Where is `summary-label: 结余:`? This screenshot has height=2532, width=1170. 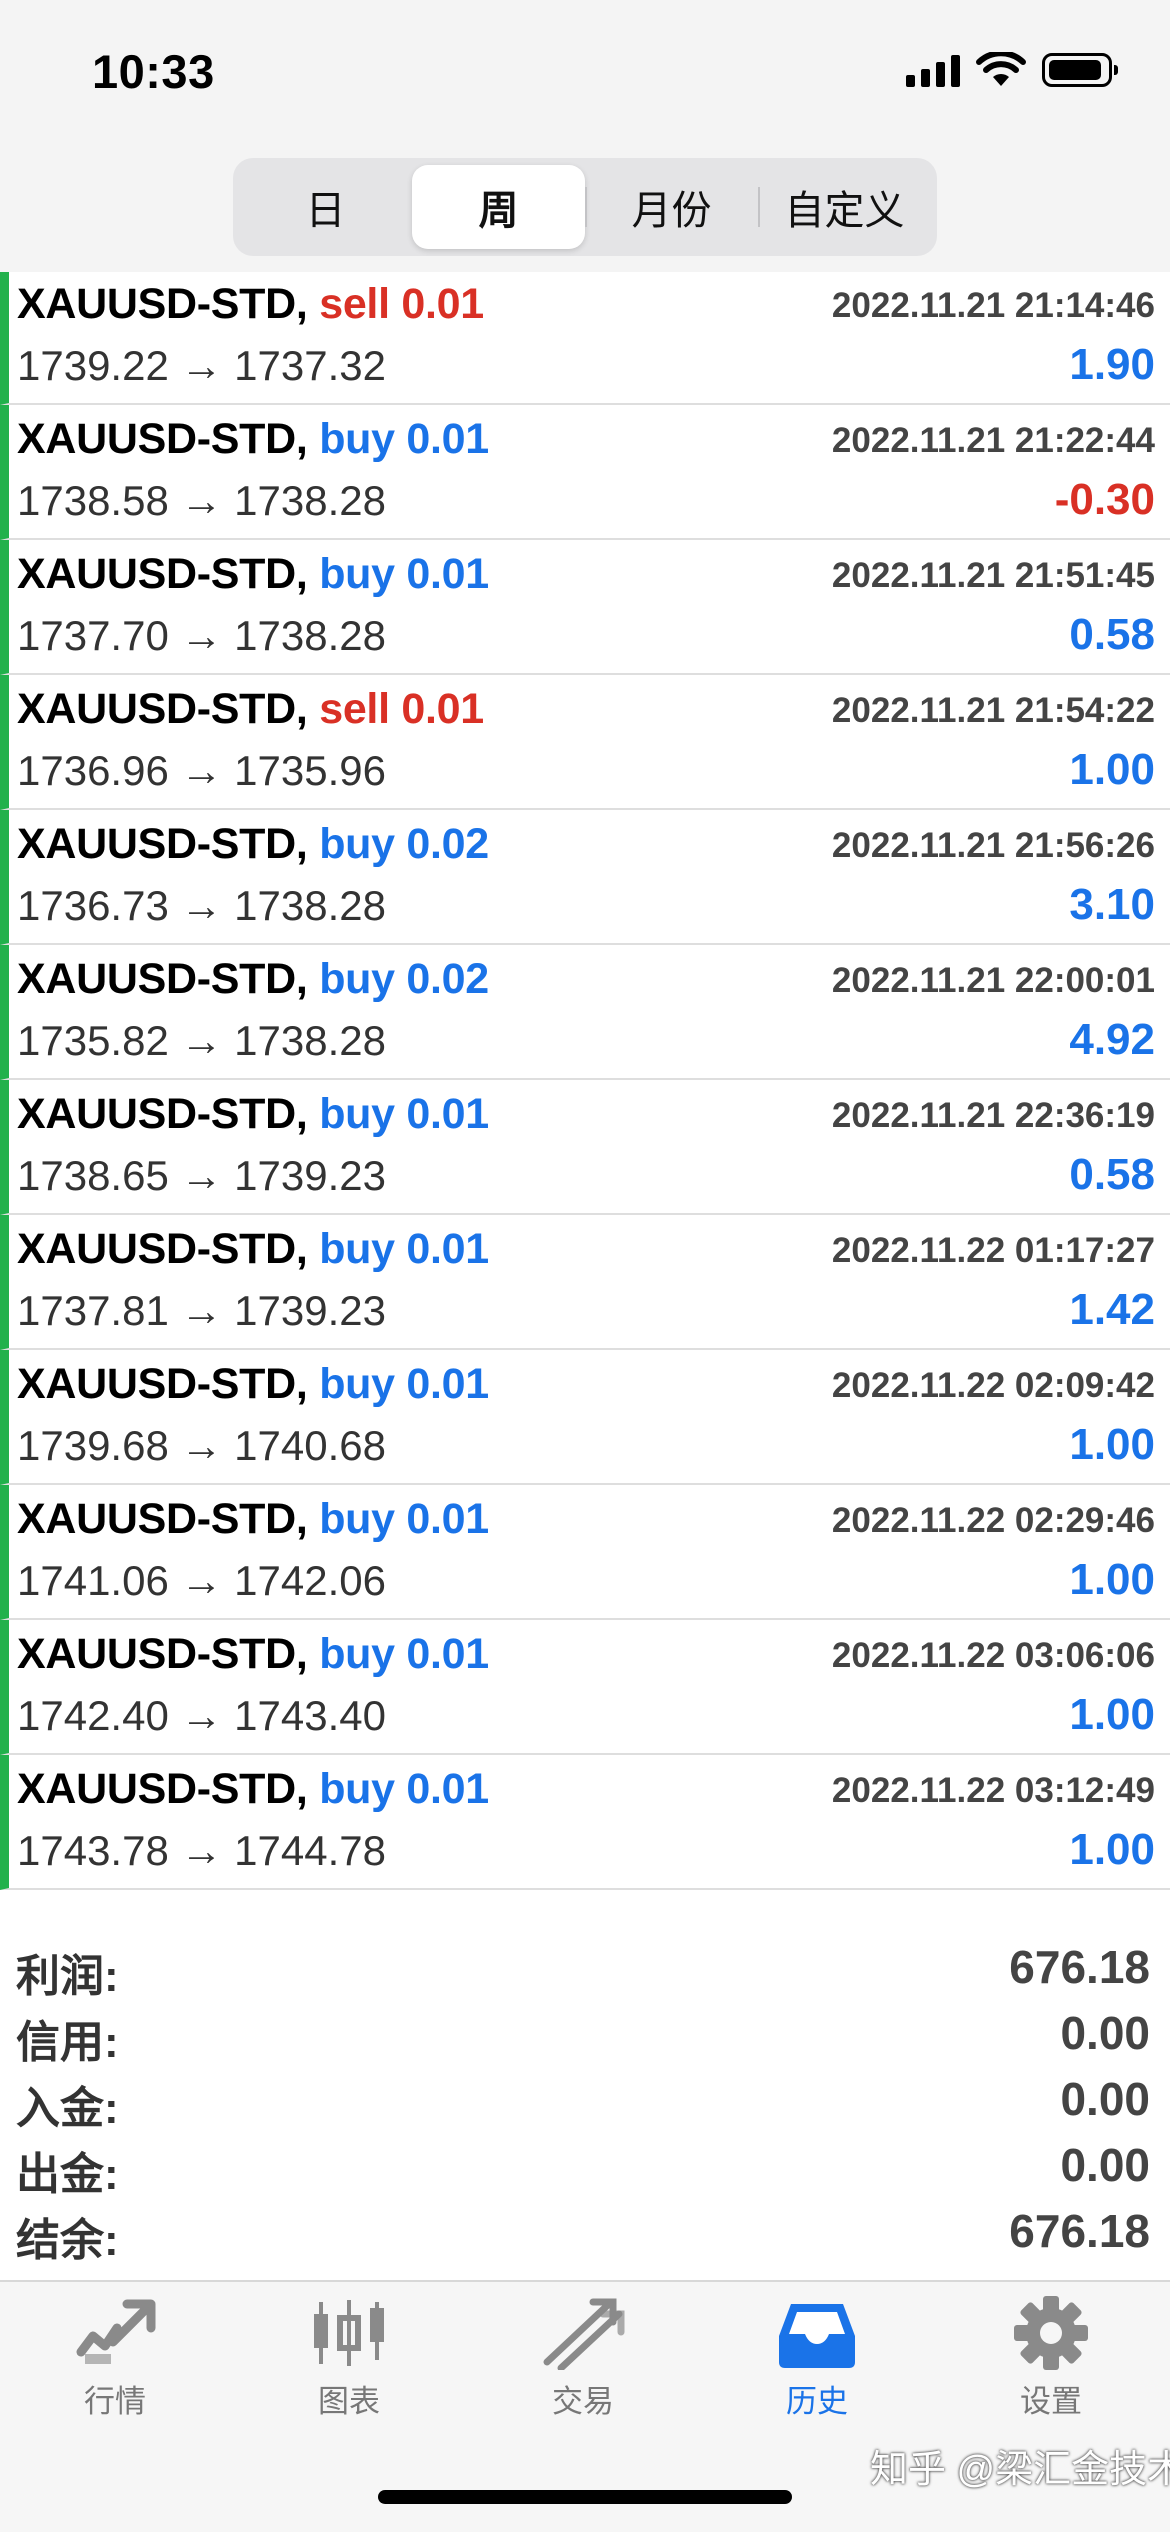
summary-label: 结余: is located at coordinates (67, 2240).